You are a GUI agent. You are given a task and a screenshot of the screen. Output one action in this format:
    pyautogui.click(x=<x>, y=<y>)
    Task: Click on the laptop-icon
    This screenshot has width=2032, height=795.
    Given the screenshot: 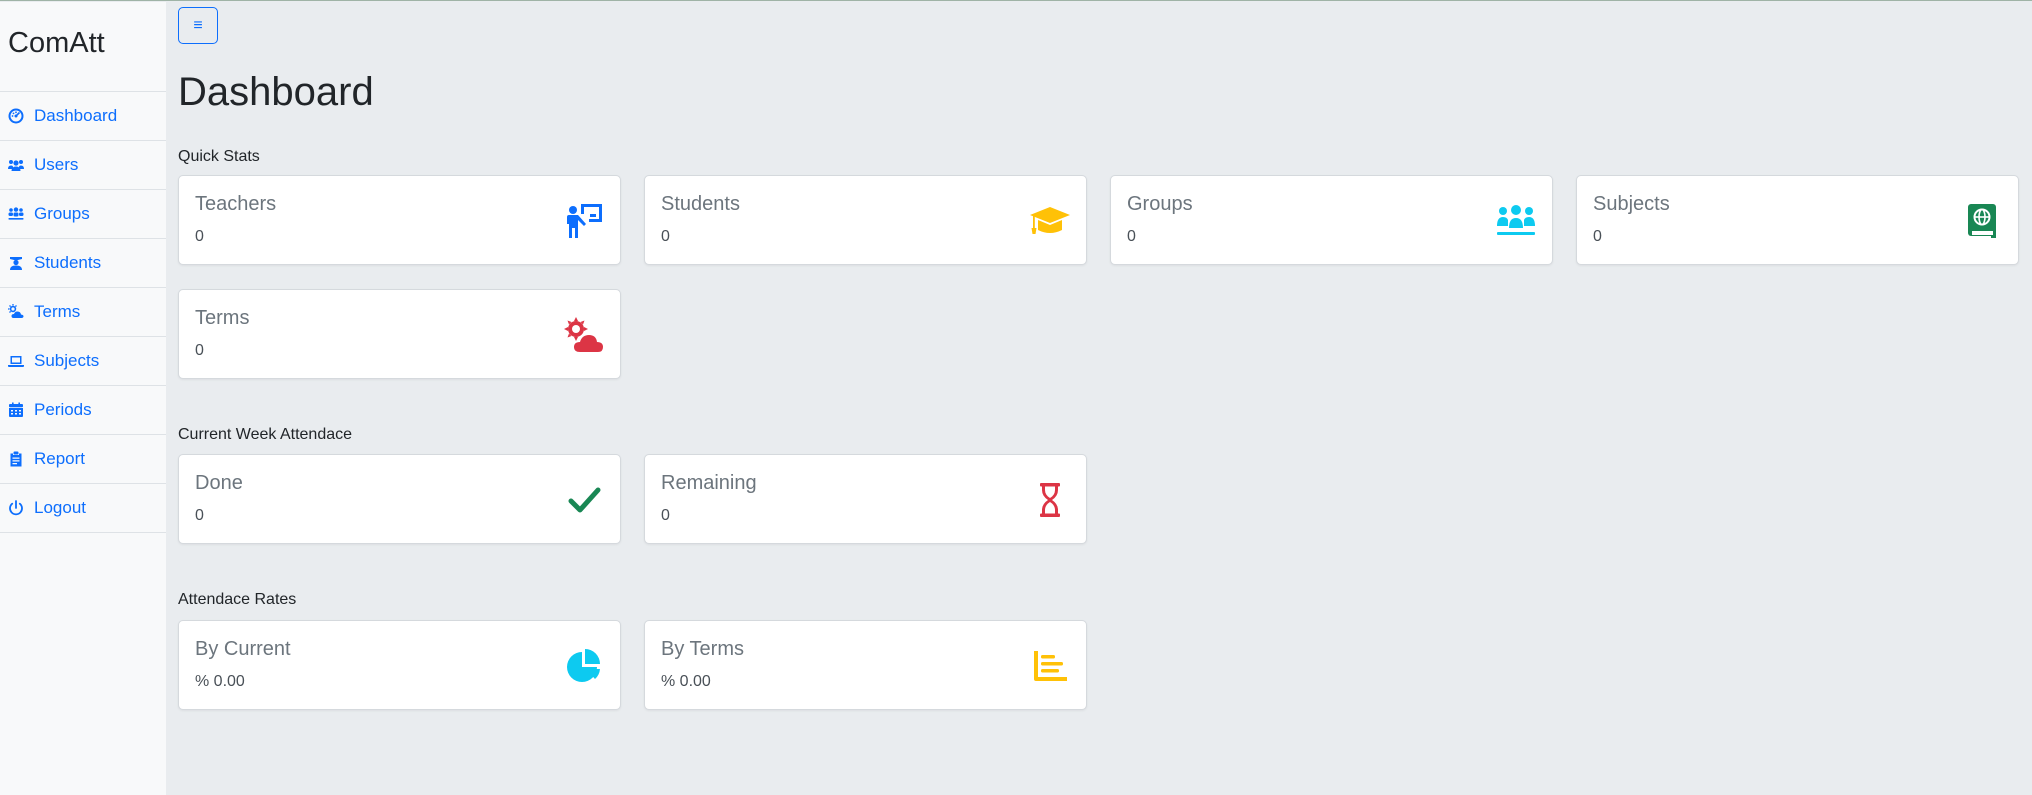 What is the action you would take?
    pyautogui.click(x=16, y=361)
    